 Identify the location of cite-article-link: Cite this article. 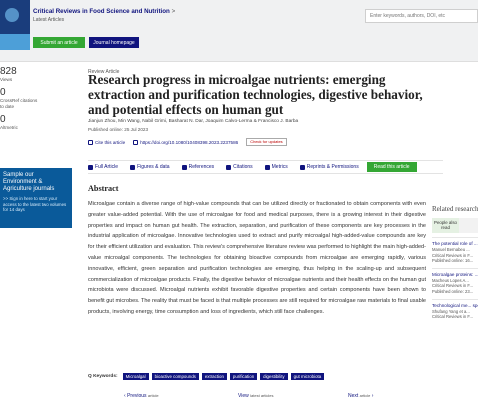
(106, 142).